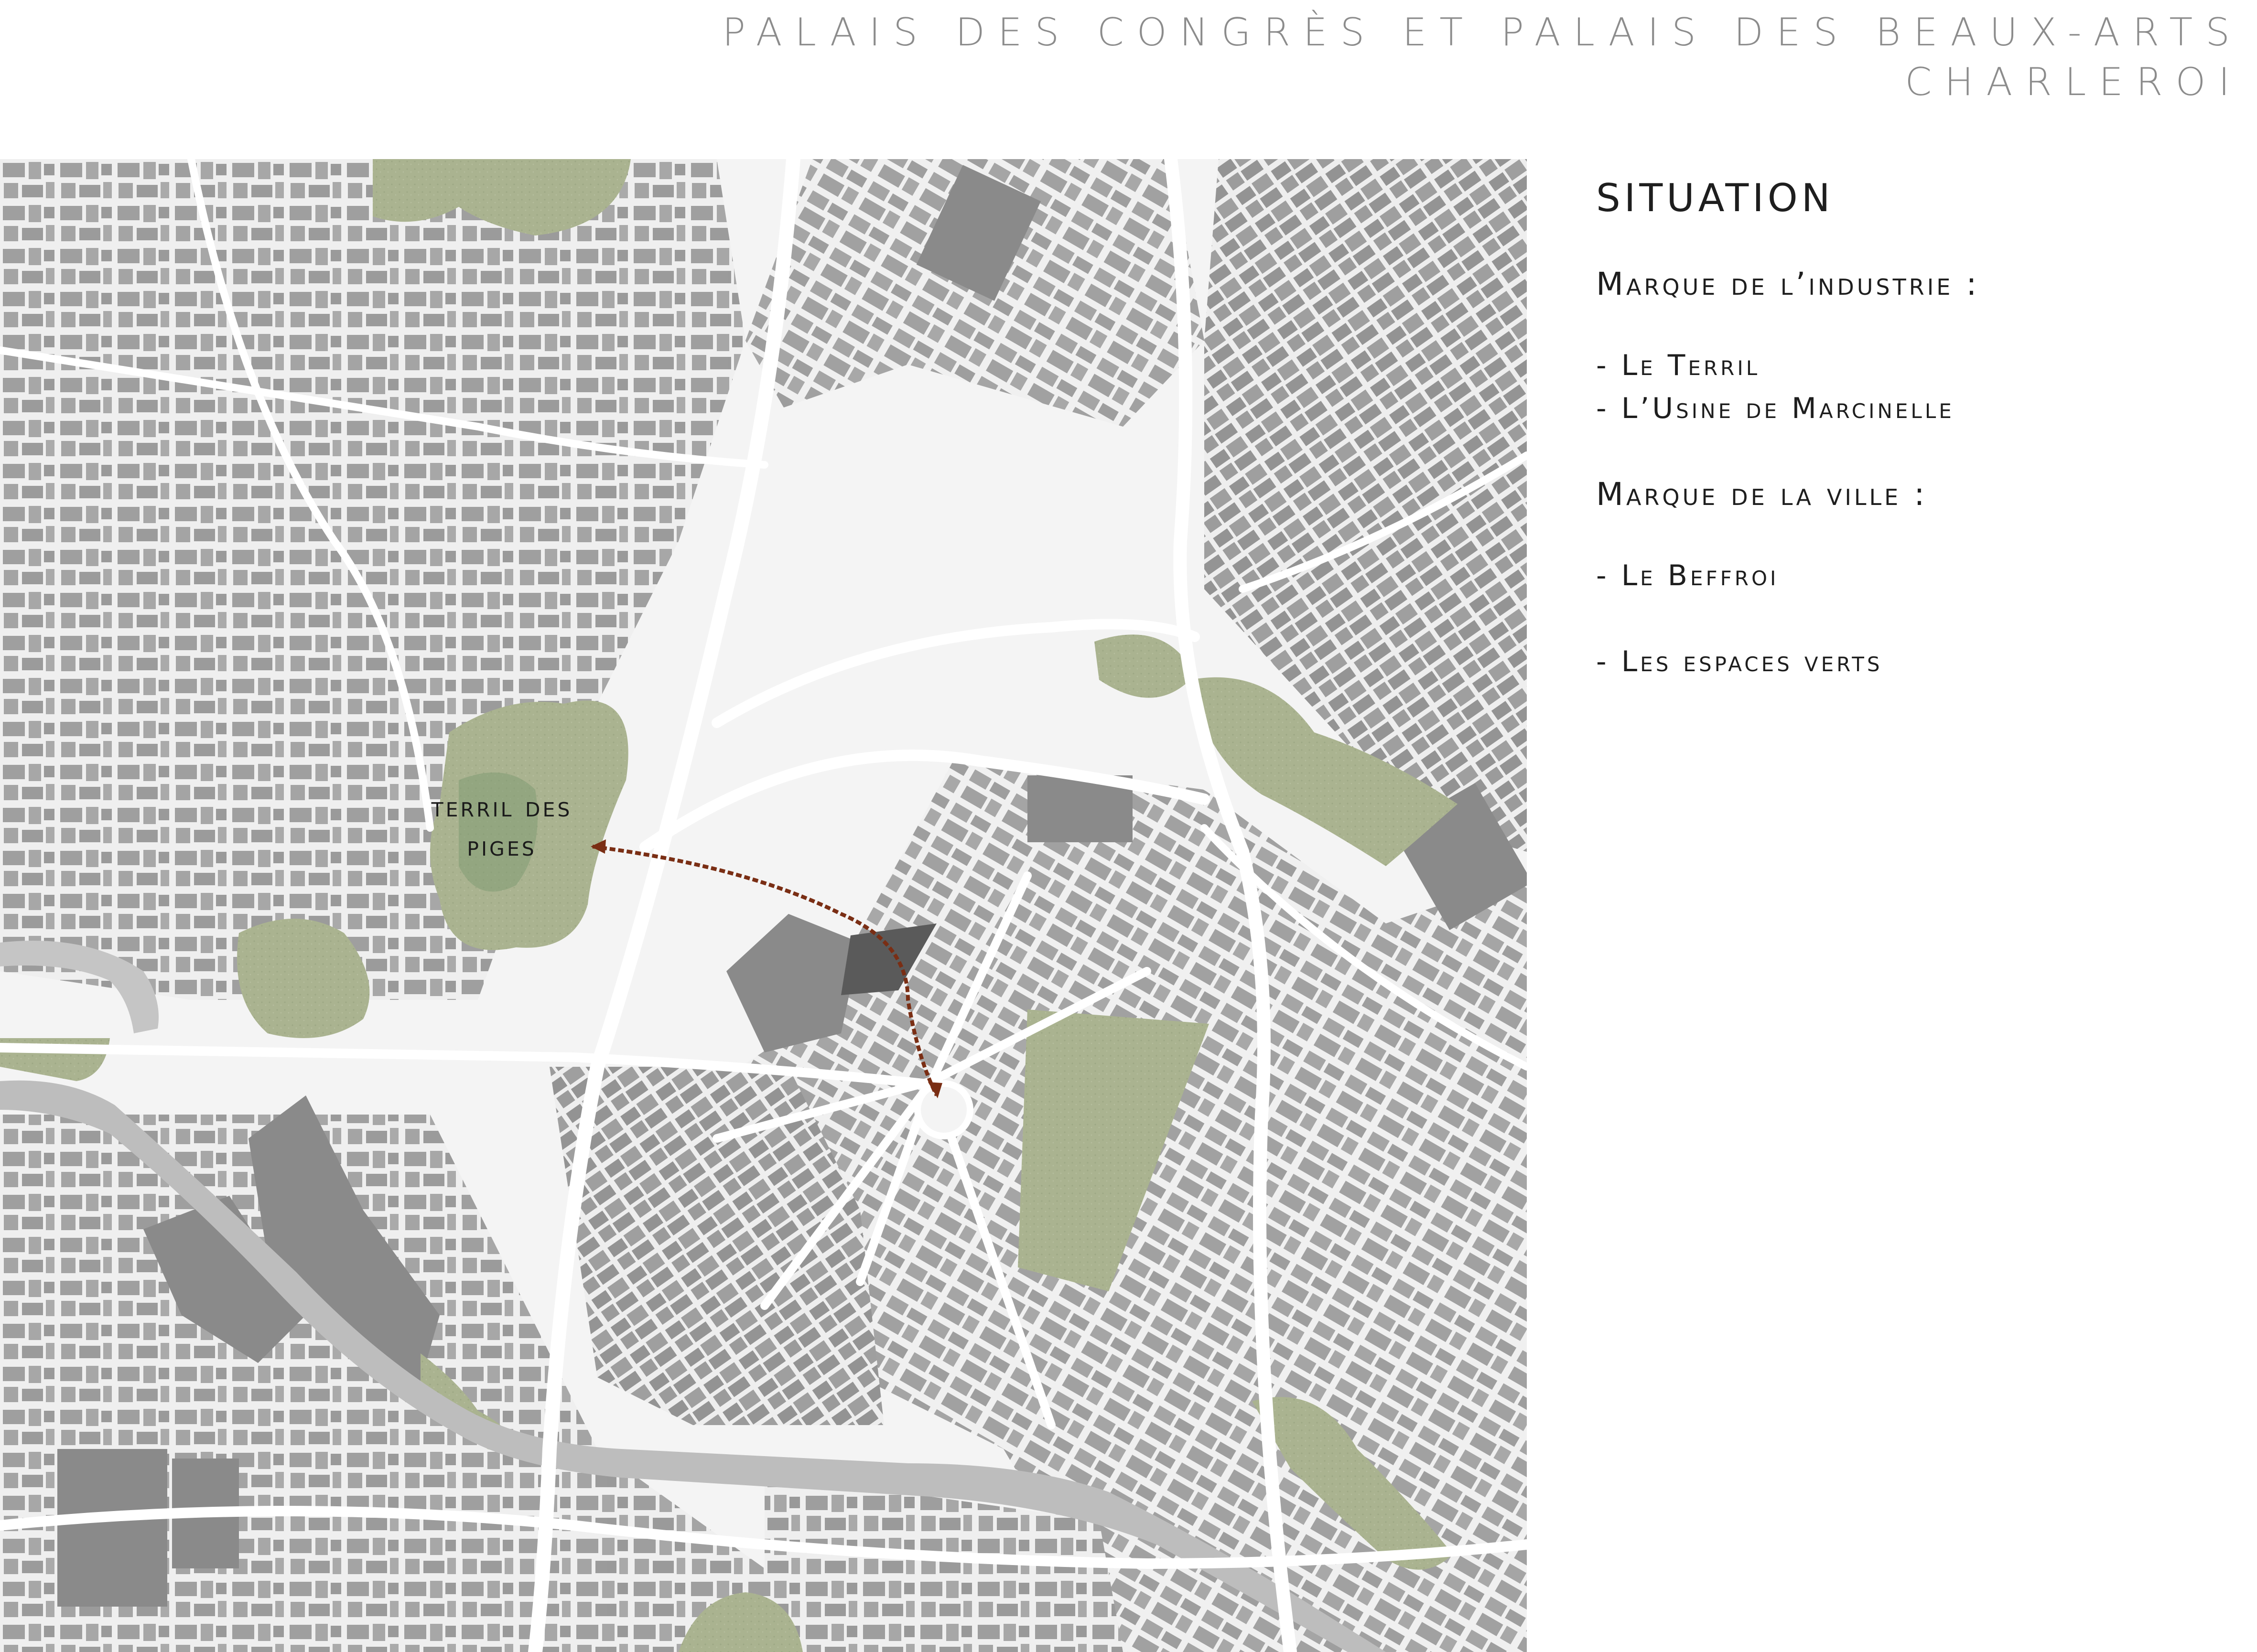  What do you see at coordinates (502, 846) in the screenshot?
I see `terril-label-line2: piges` at bounding box center [502, 846].